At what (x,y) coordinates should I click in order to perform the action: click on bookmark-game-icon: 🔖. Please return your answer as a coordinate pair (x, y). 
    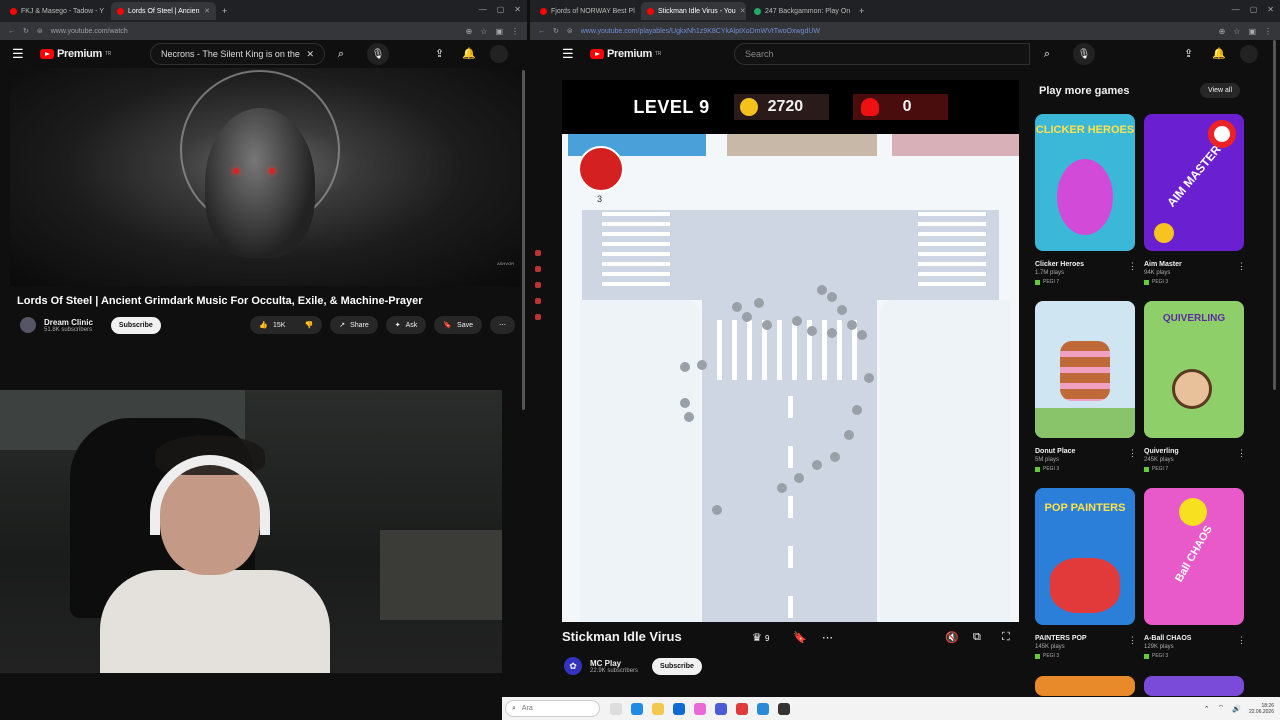
    Looking at the image, I should click on (800, 637).